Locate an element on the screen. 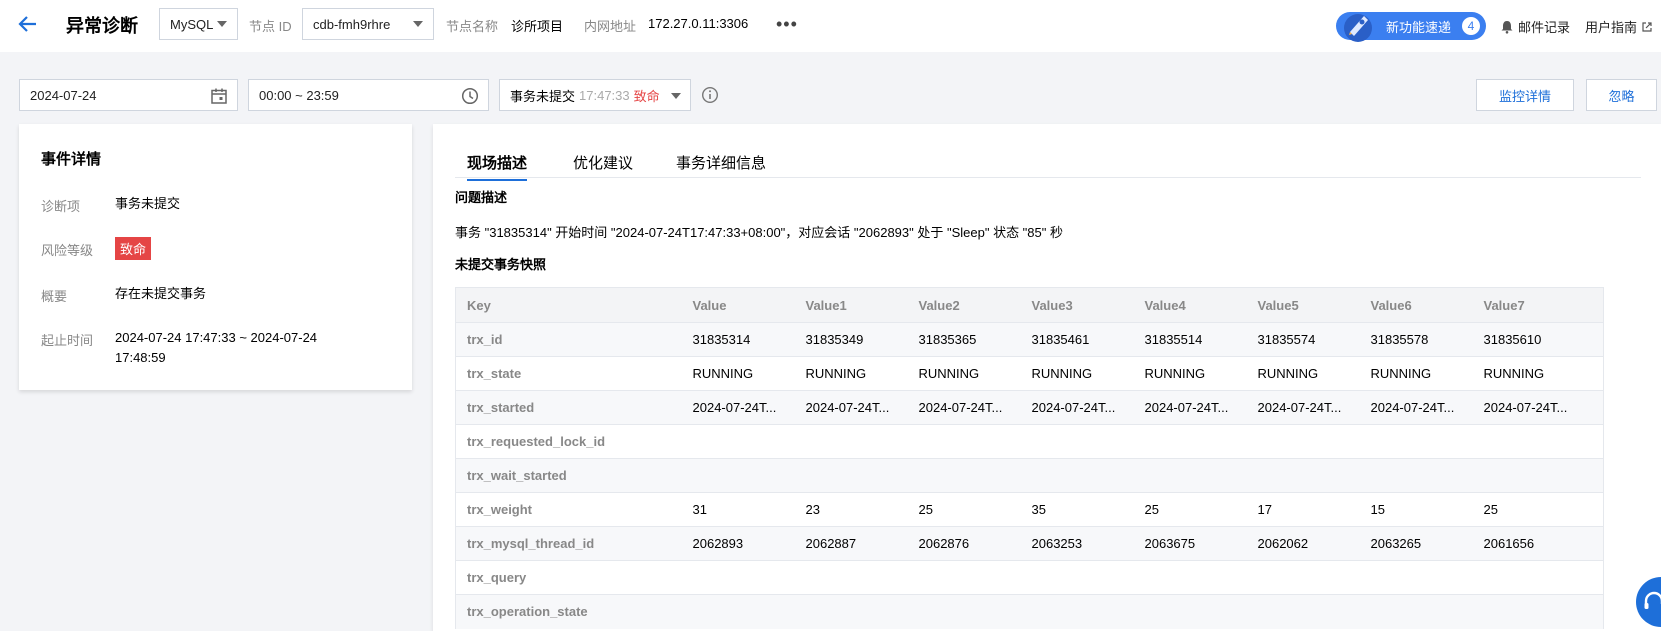 The width and height of the screenshot is (1661, 631). table-row: trx_requested_lock_id is located at coordinates (1029, 441).